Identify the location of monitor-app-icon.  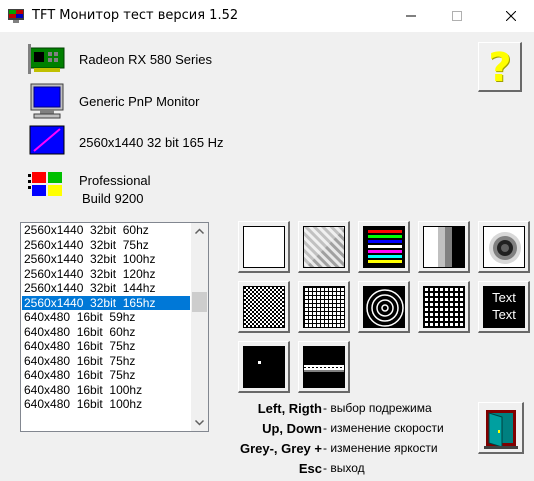
(16, 16).